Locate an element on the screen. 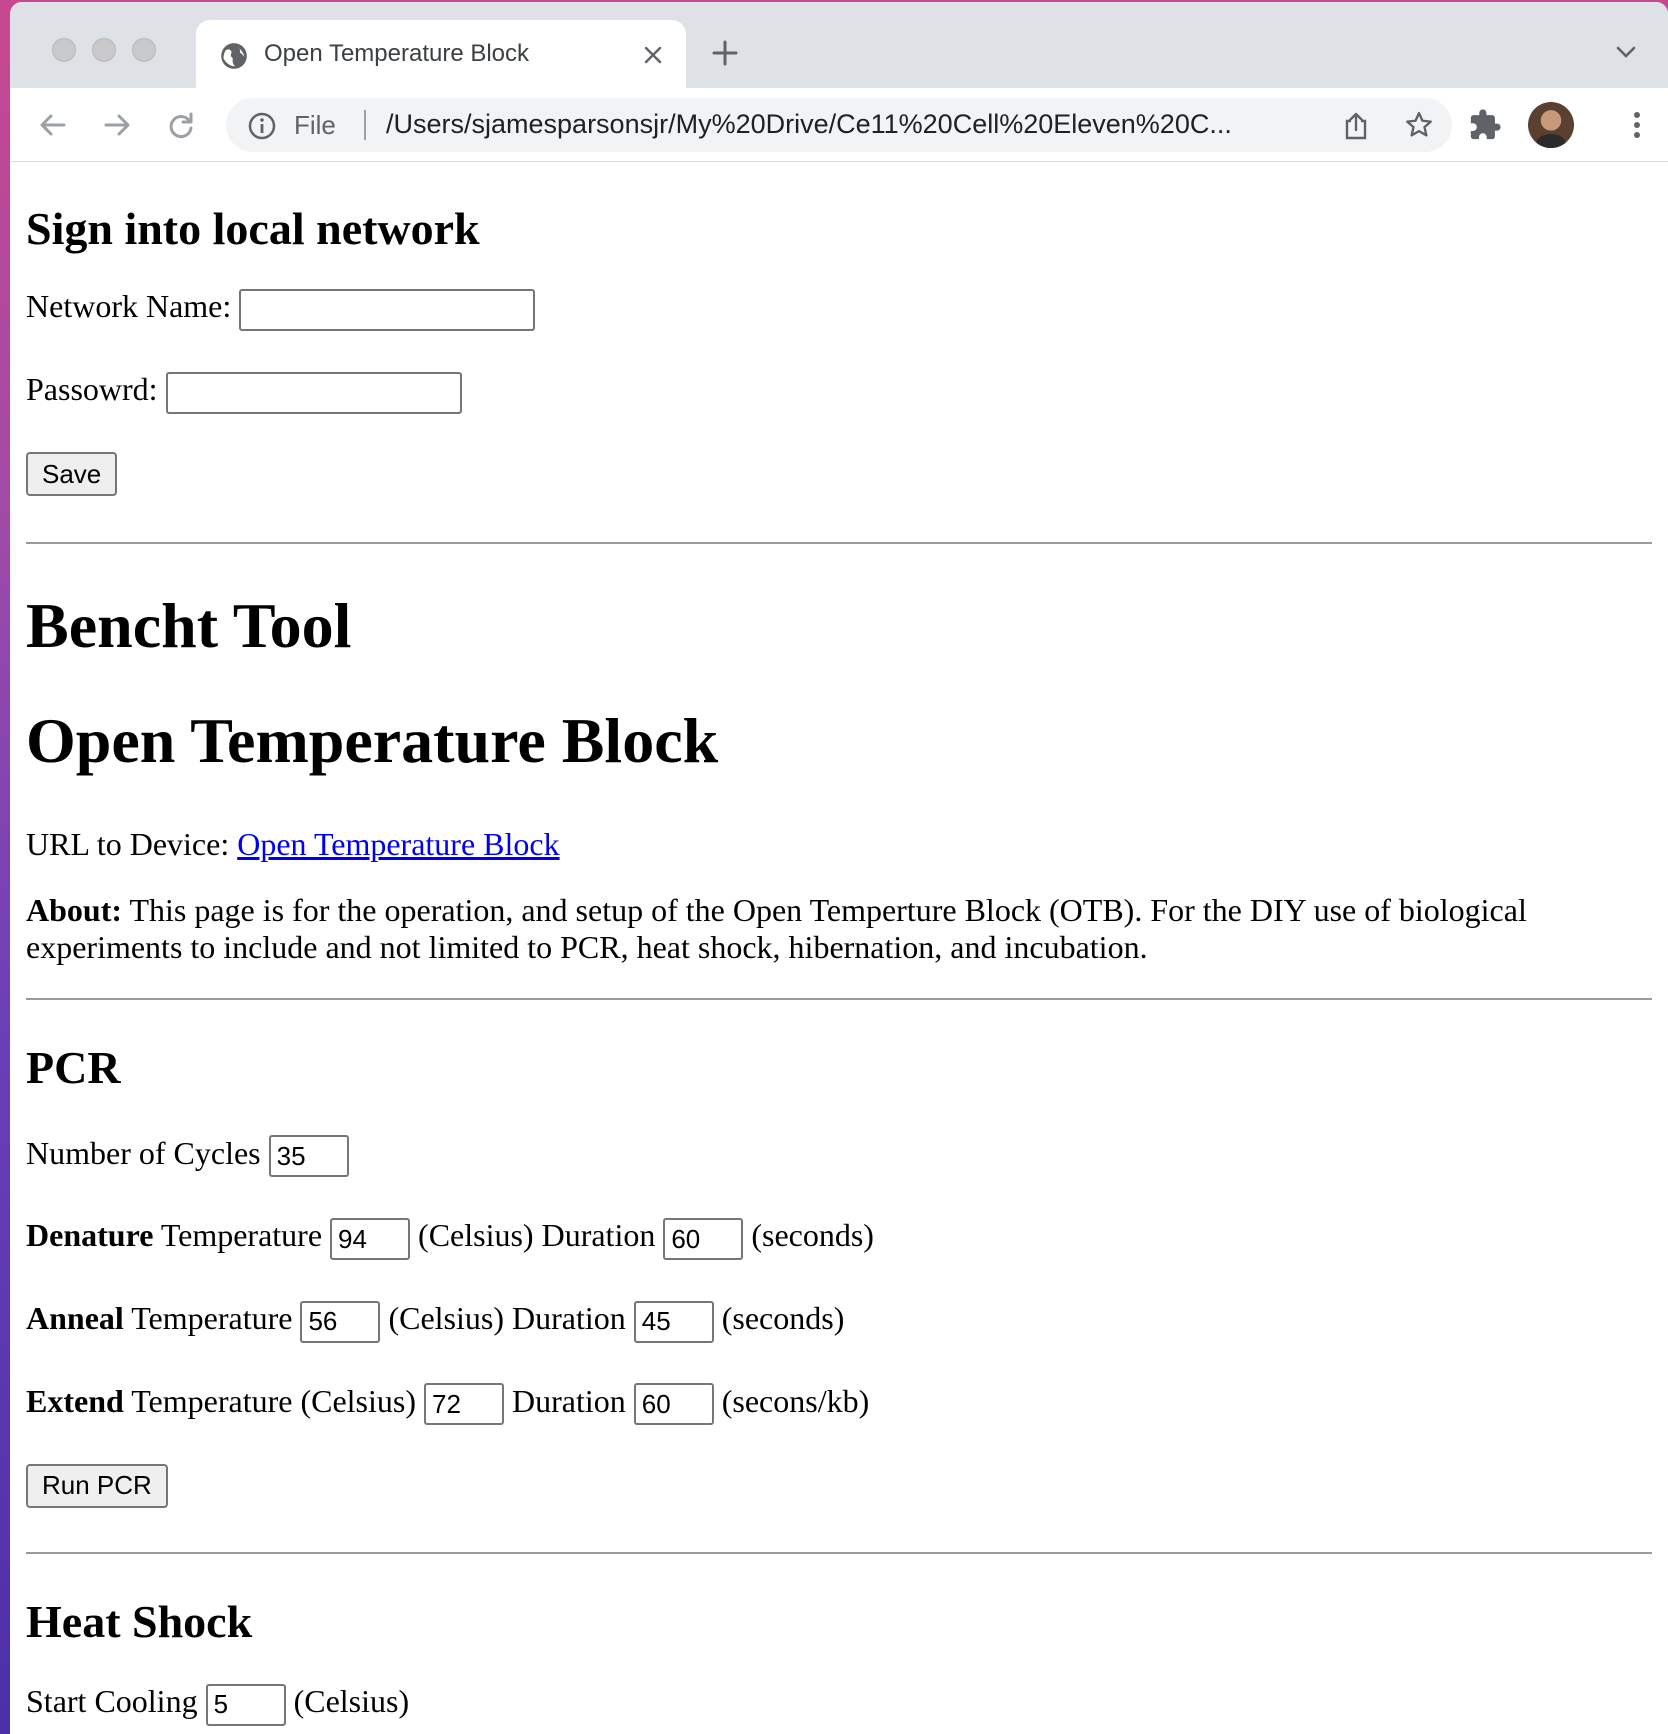  start-cooling-label: Start Cooling is located at coordinates (112, 1701).